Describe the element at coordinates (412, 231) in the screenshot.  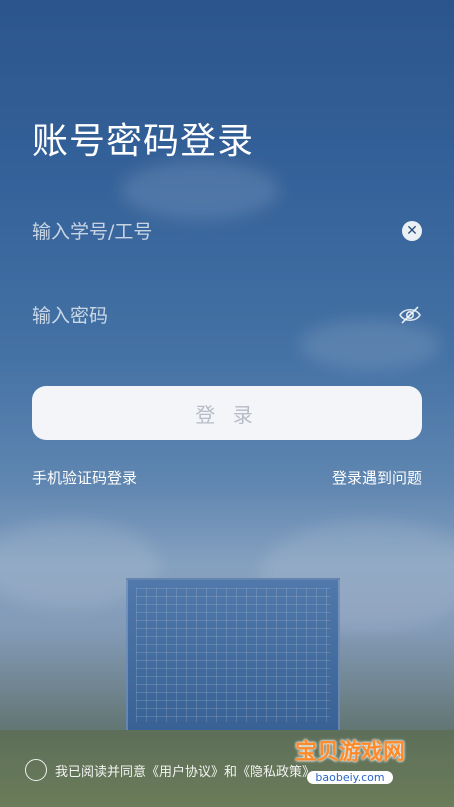
I see `clear-icon: ✕` at that location.